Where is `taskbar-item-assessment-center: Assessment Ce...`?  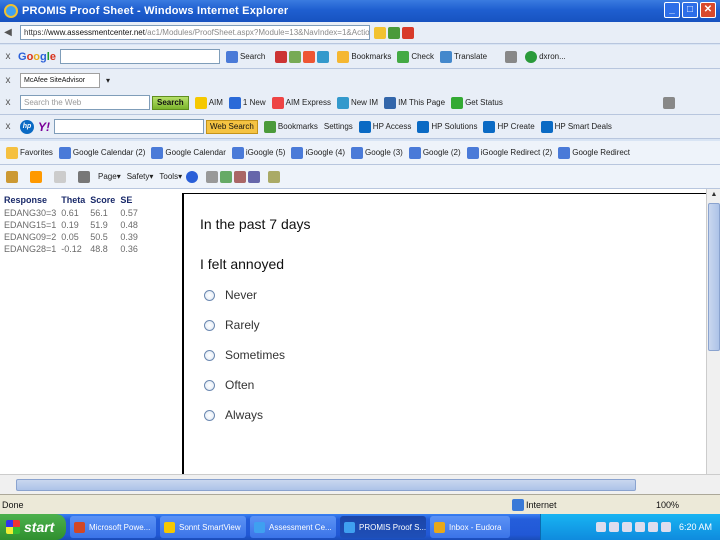 taskbar-item-assessment-center: Assessment Ce... is located at coordinates (293, 527).